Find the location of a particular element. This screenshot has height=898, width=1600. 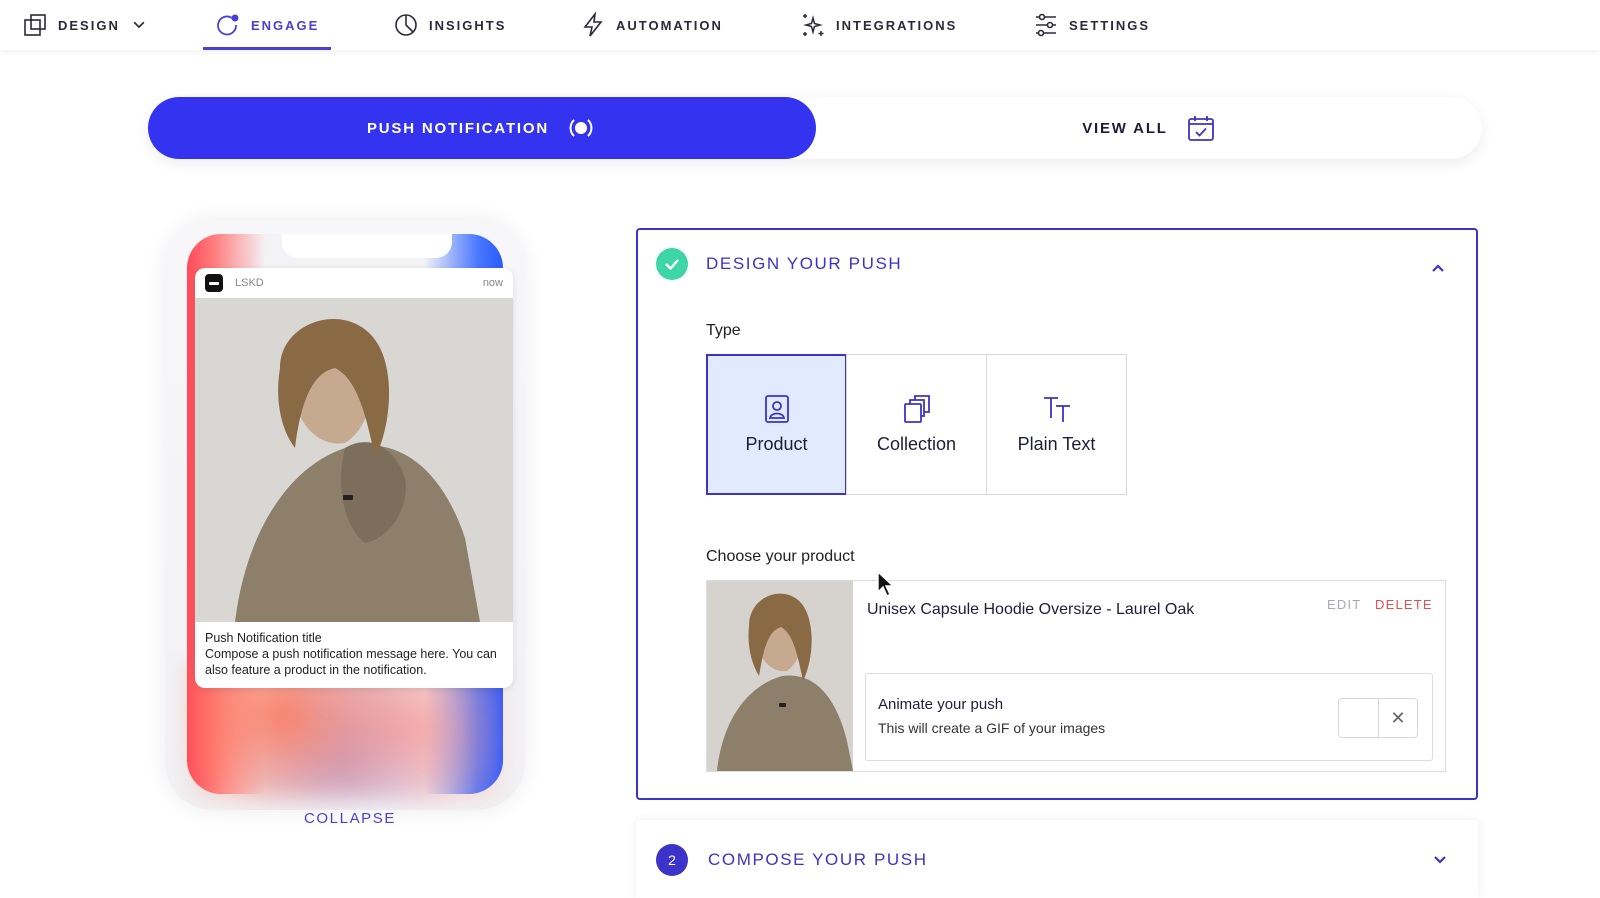

nav-integrations: INTEGRATIONS is located at coordinates (878, 25).